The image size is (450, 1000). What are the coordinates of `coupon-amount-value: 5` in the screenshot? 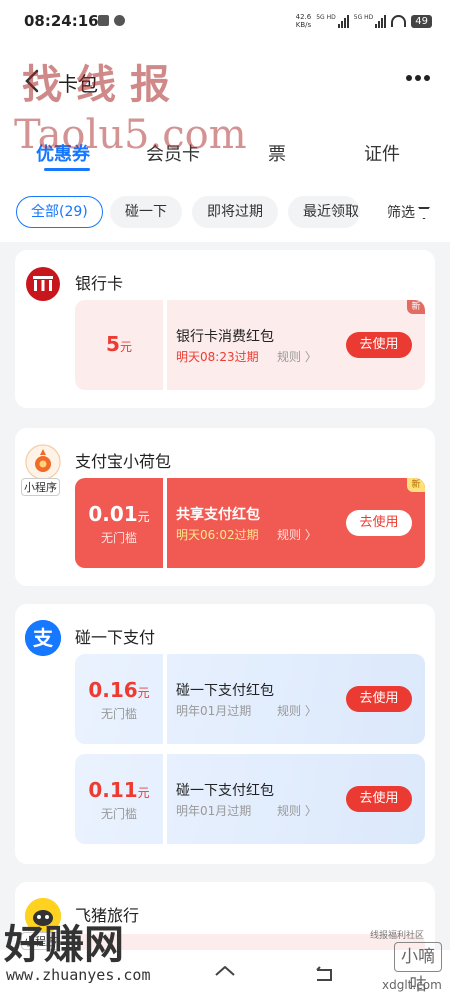 It's located at (113, 344).